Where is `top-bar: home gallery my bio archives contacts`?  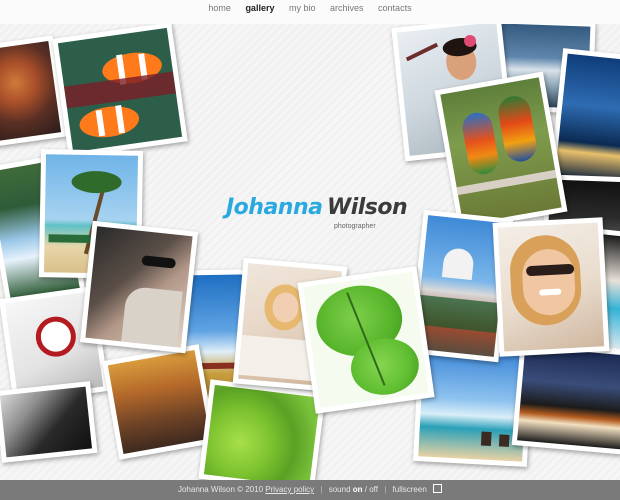 top-bar: home gallery my bio archives contacts is located at coordinates (310, 12).